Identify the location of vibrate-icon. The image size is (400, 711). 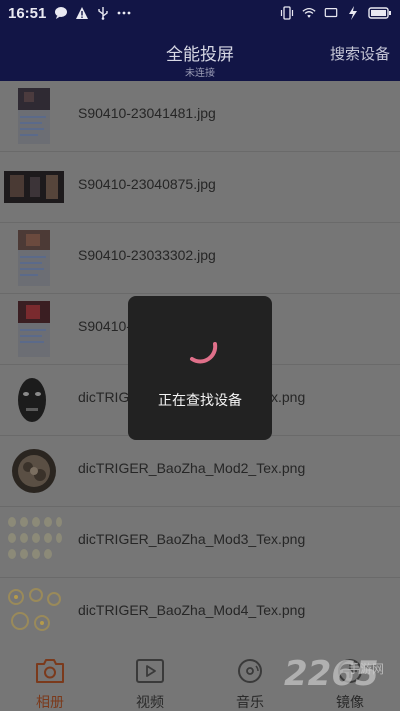
(287, 13).